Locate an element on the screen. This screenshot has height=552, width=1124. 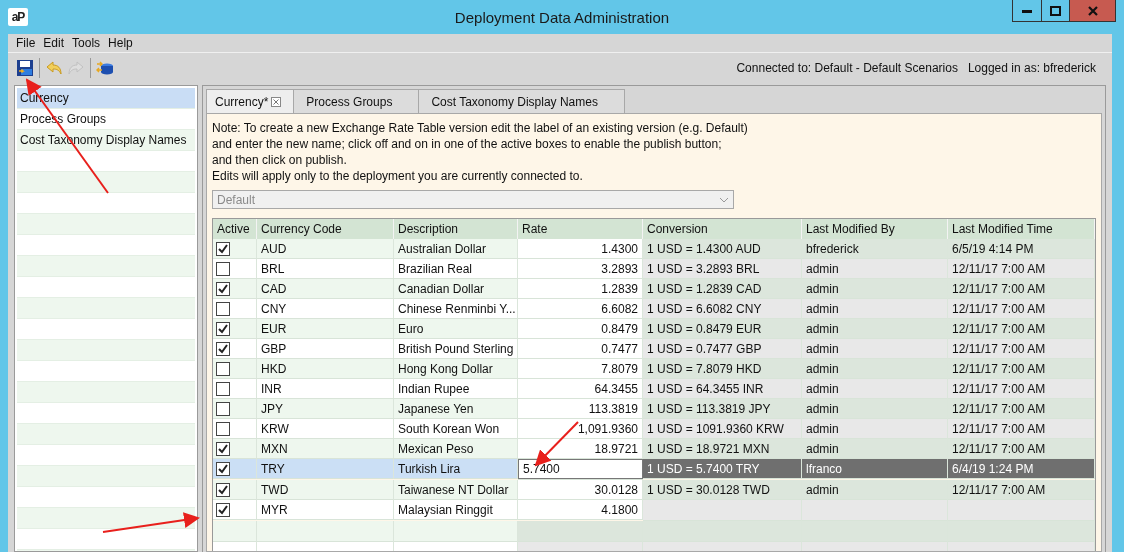
table-cell: British Pound Sterling is located at coordinates (456, 349).